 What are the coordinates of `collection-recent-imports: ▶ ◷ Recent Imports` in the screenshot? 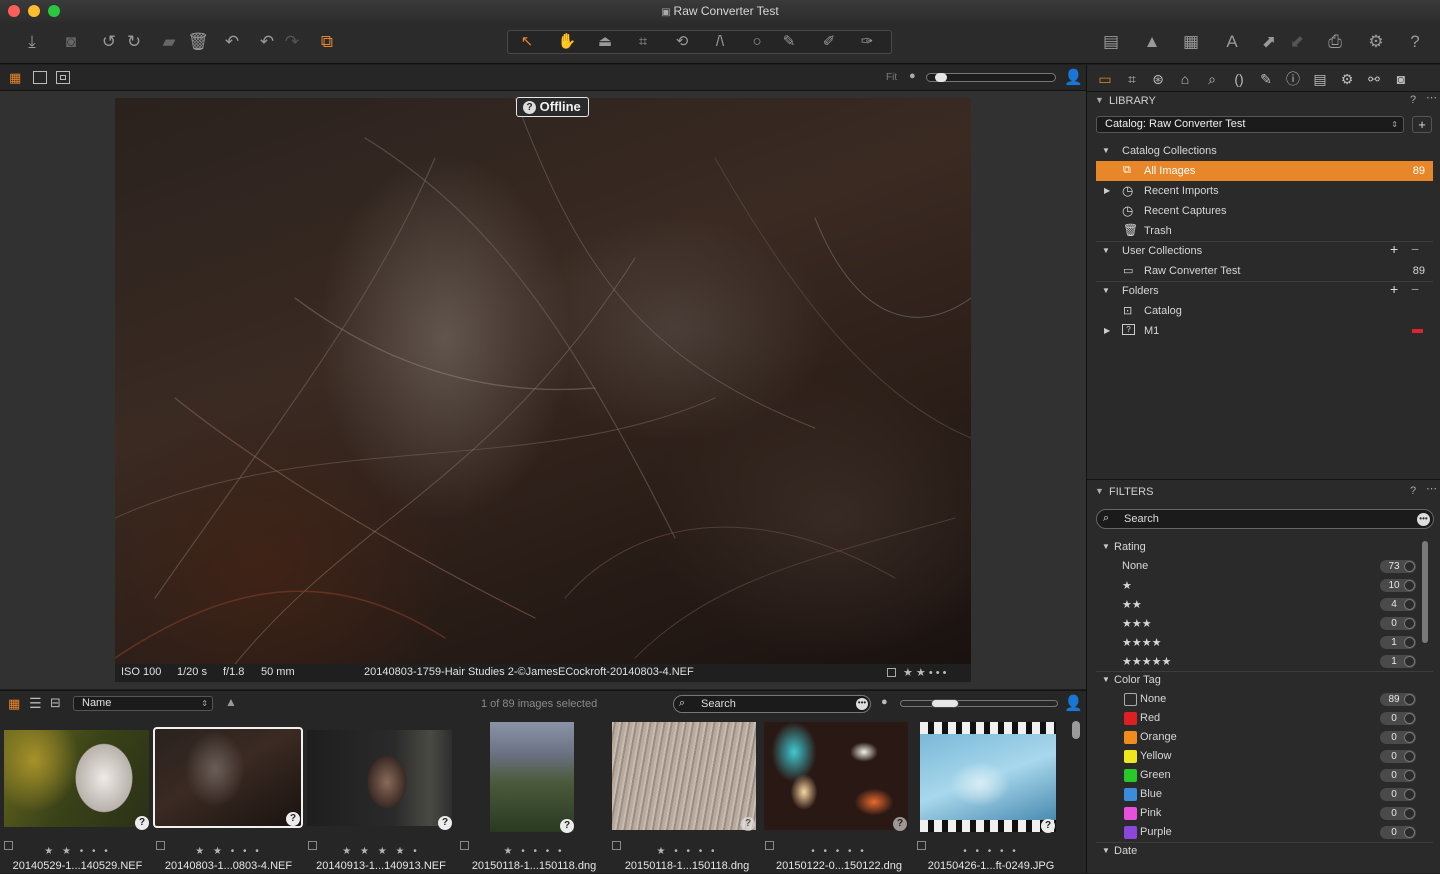 It's located at (1264, 191).